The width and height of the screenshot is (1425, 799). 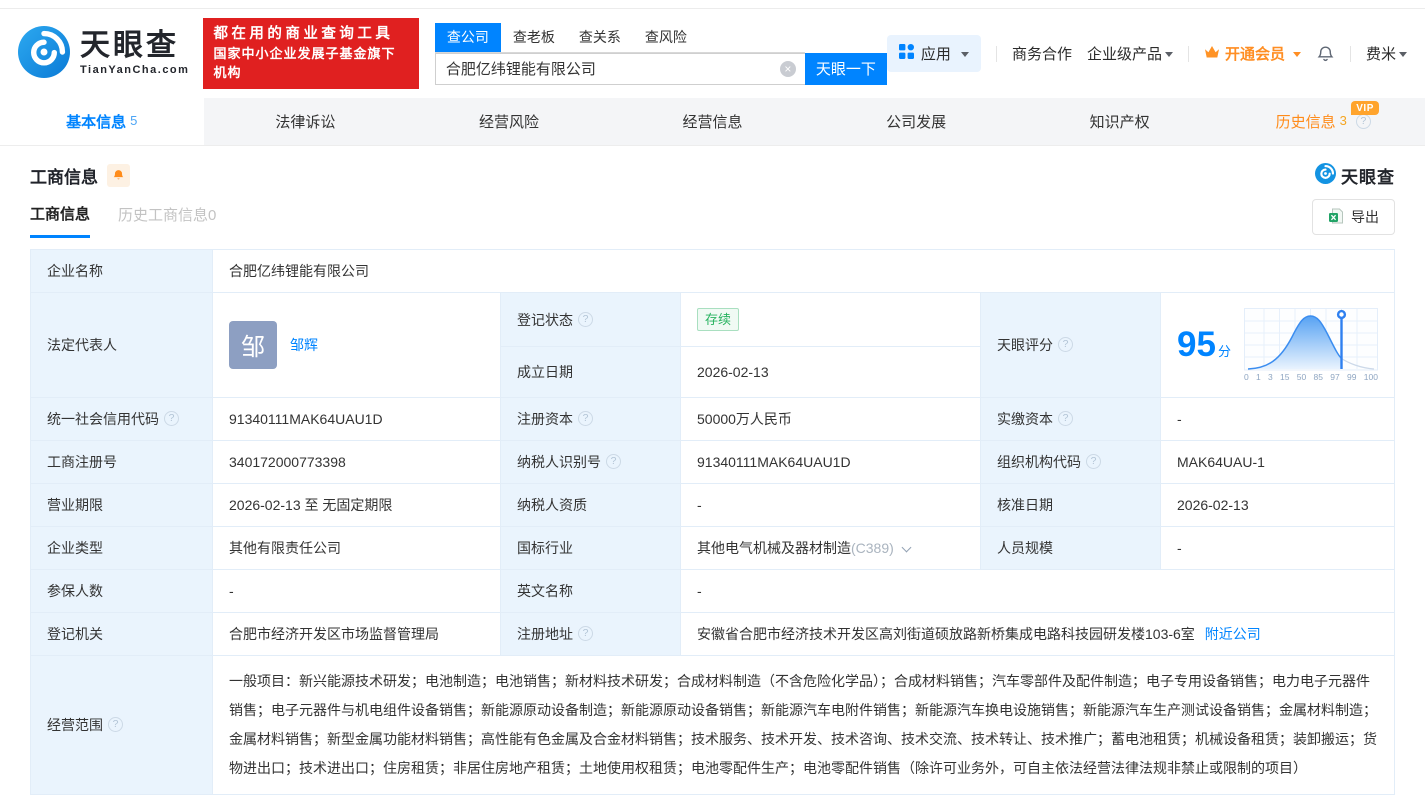 What do you see at coordinates (1386, 53) in the screenshot?
I see `user-menu: 费米` at bounding box center [1386, 53].